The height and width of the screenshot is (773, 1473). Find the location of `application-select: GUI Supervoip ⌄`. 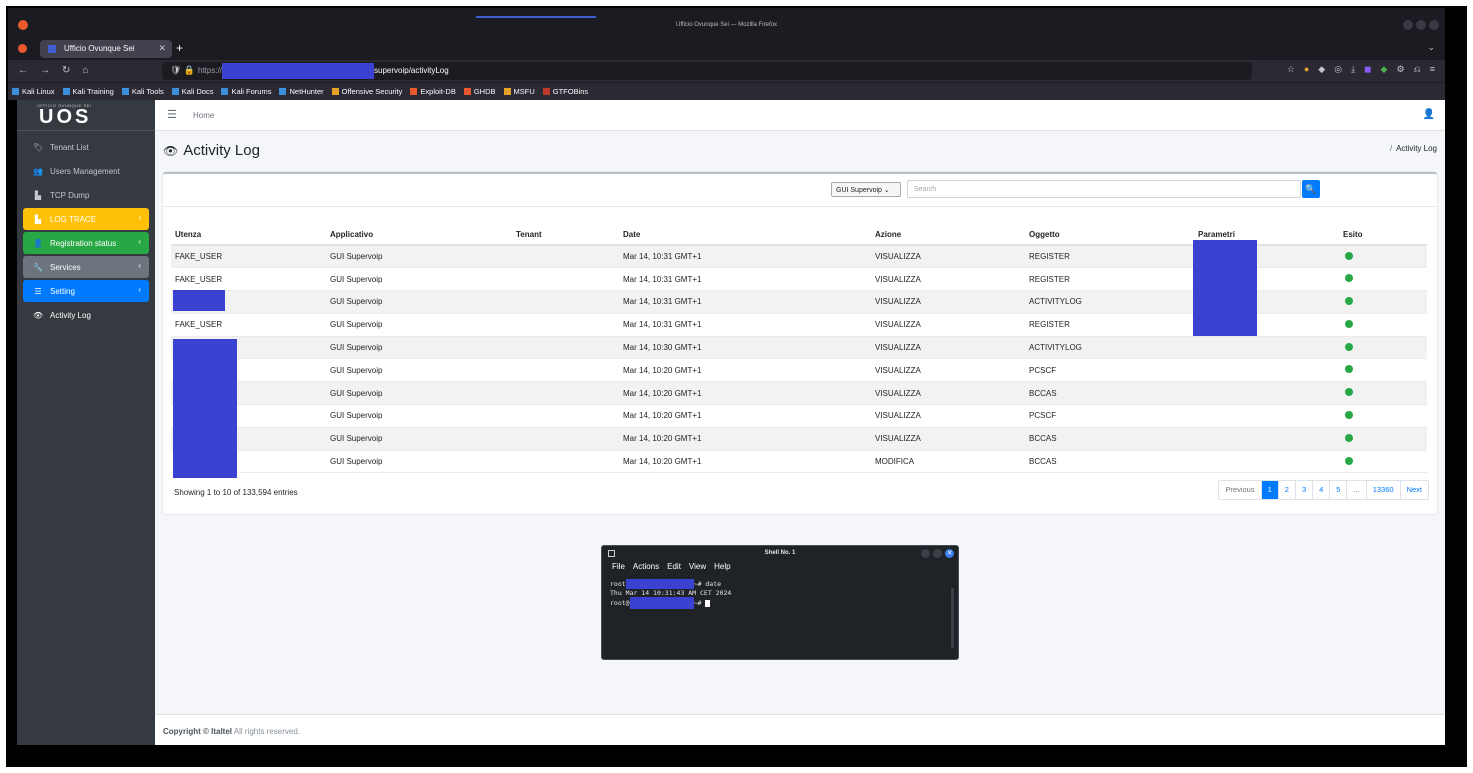

application-select: GUI Supervoip ⌄ is located at coordinates (866, 189).